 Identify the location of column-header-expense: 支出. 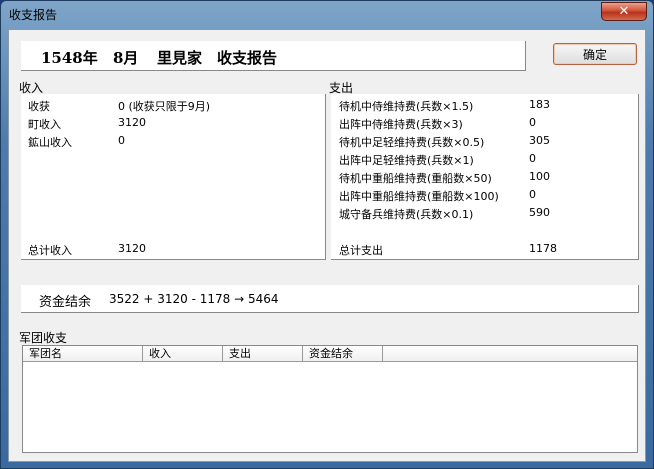
(263, 354).